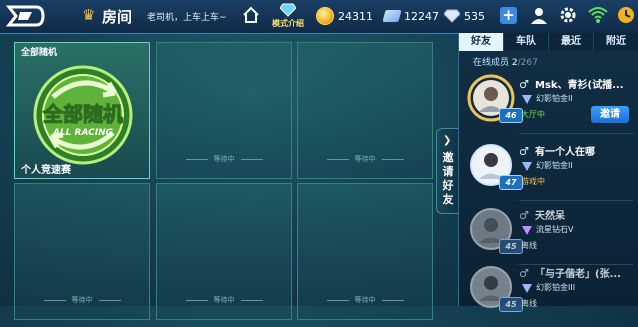 The image size is (638, 327). What do you see at coordinates (539, 15) in the screenshot?
I see `profile-icon` at bounding box center [539, 15].